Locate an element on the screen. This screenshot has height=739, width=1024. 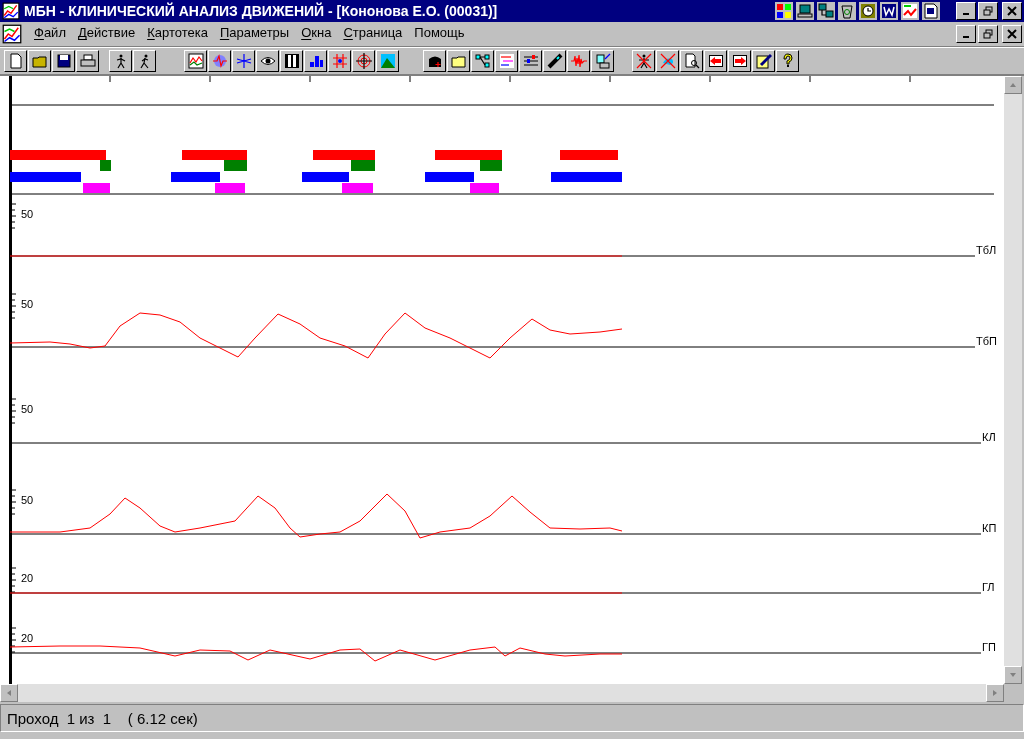
bar-chart-icon is located at coordinates (315, 61).